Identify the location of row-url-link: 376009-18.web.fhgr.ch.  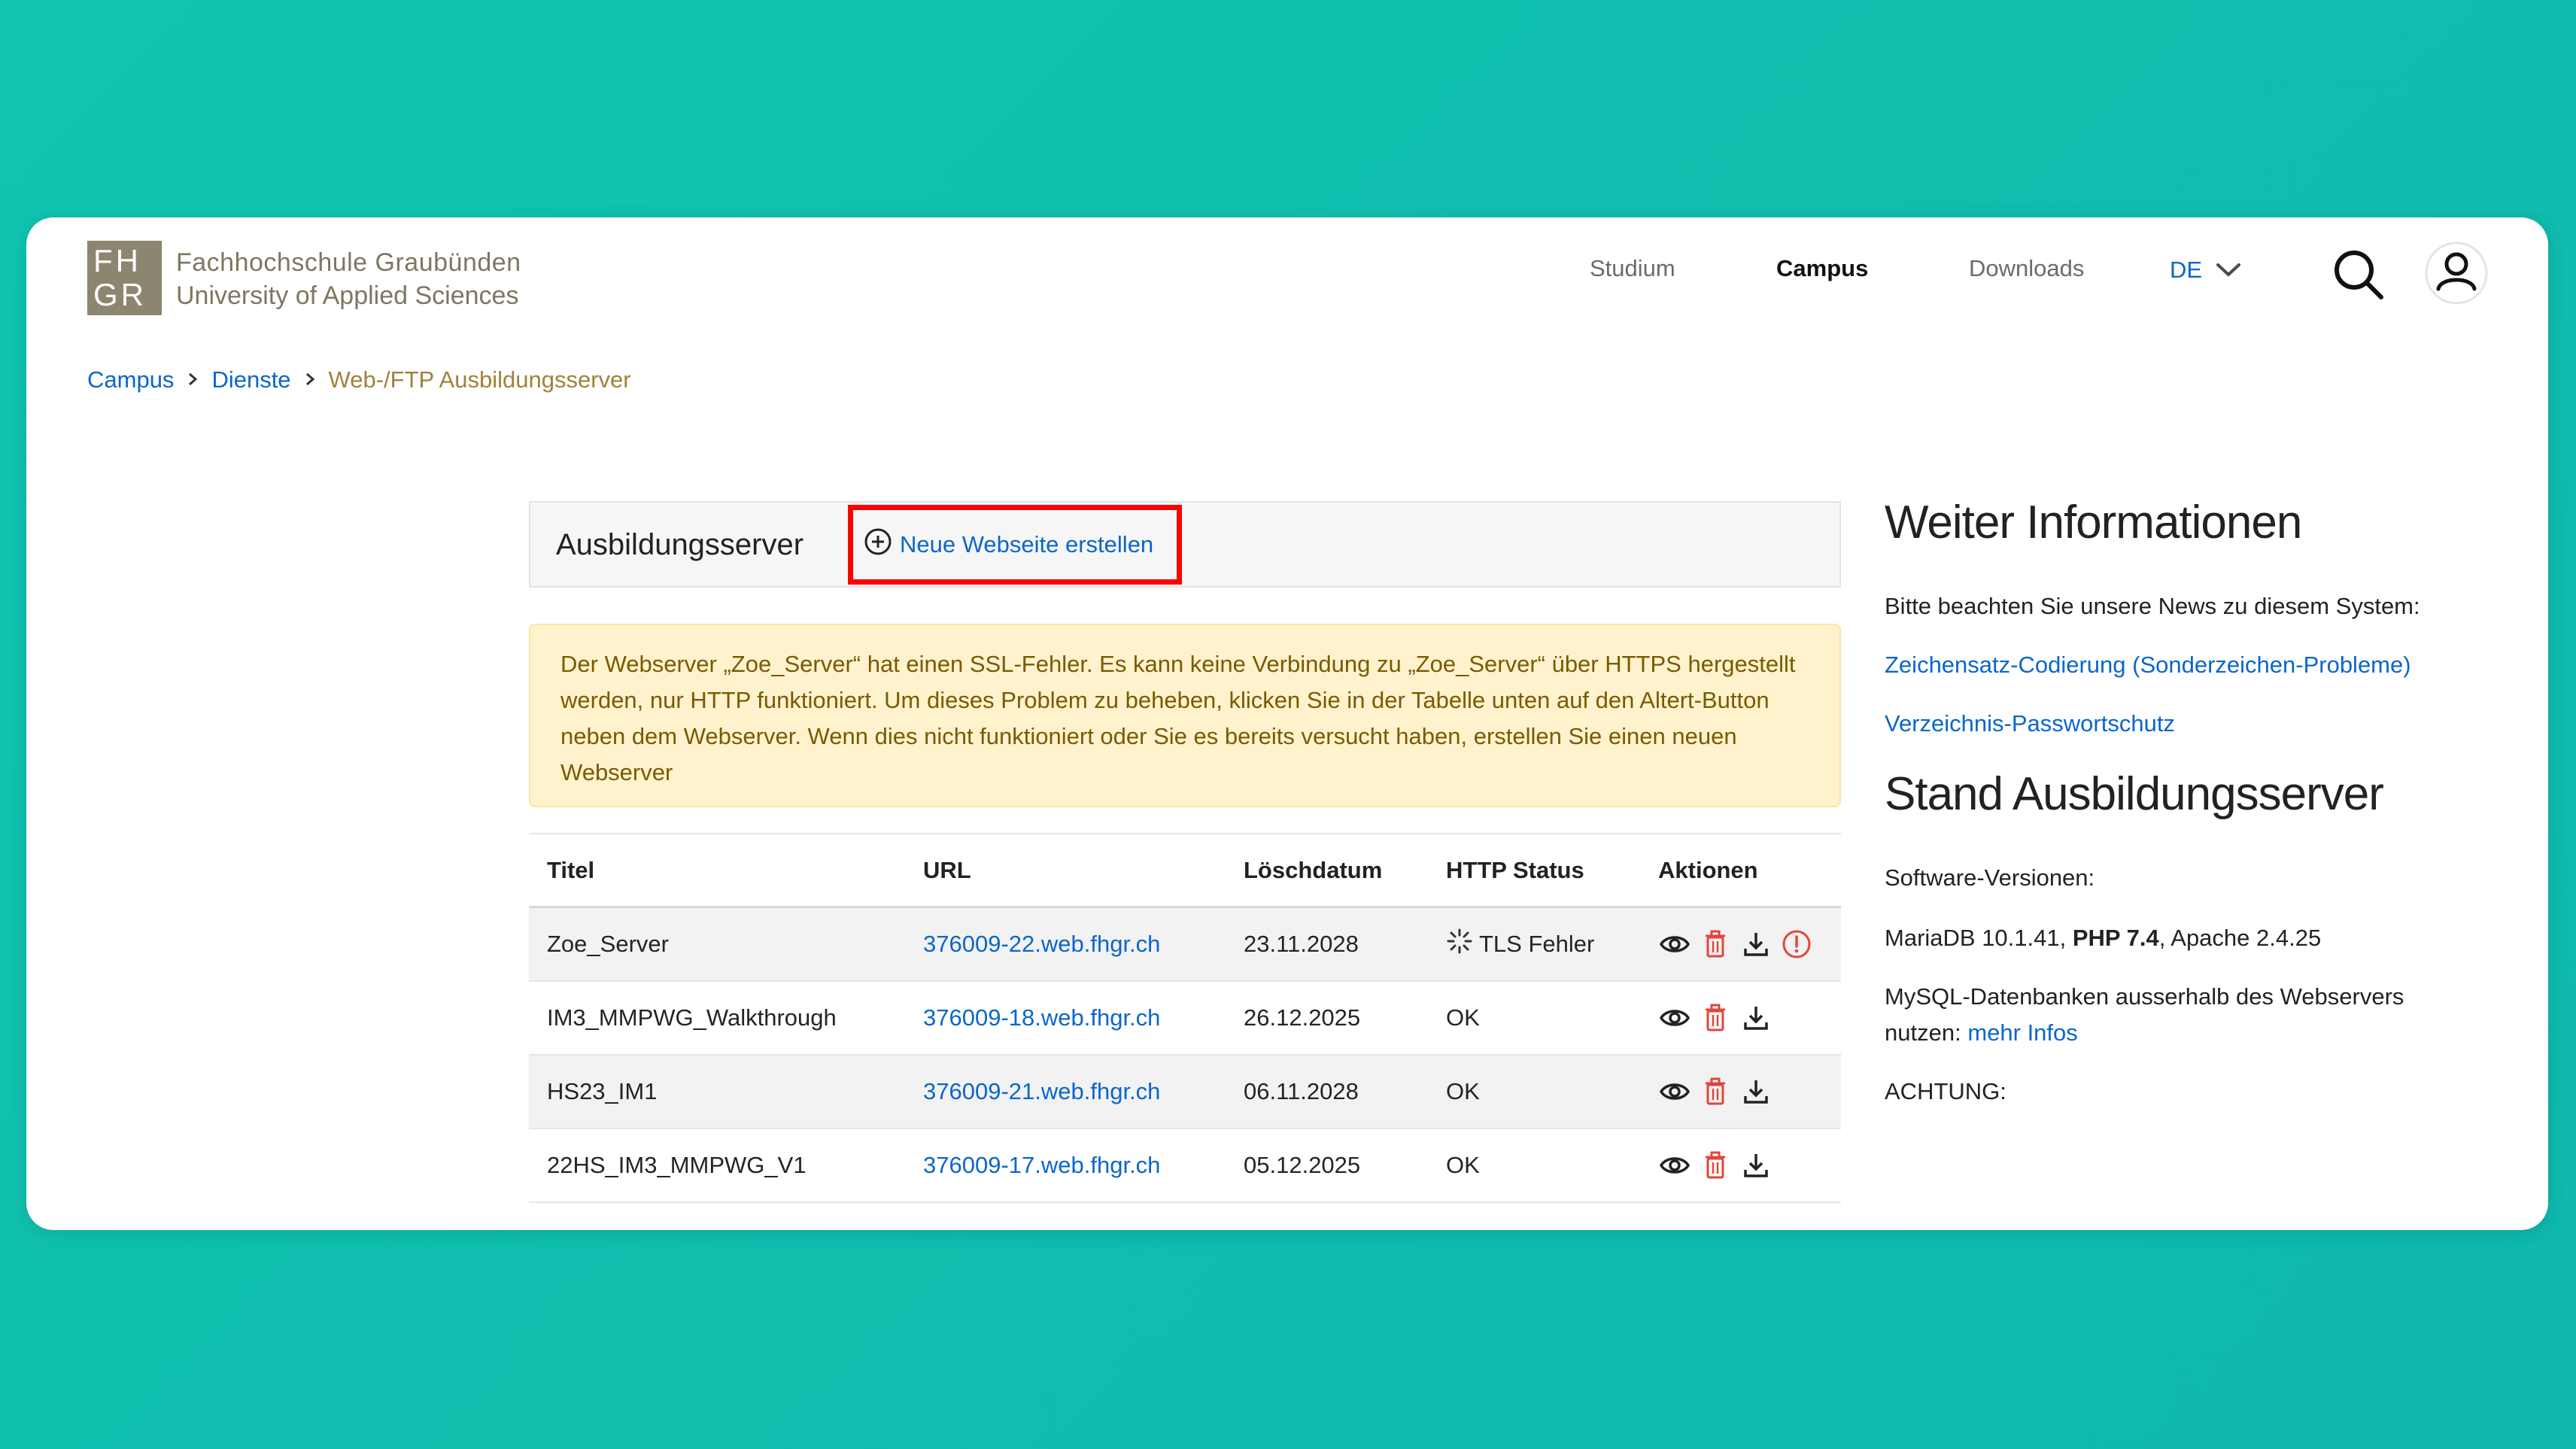
(1042, 1018).